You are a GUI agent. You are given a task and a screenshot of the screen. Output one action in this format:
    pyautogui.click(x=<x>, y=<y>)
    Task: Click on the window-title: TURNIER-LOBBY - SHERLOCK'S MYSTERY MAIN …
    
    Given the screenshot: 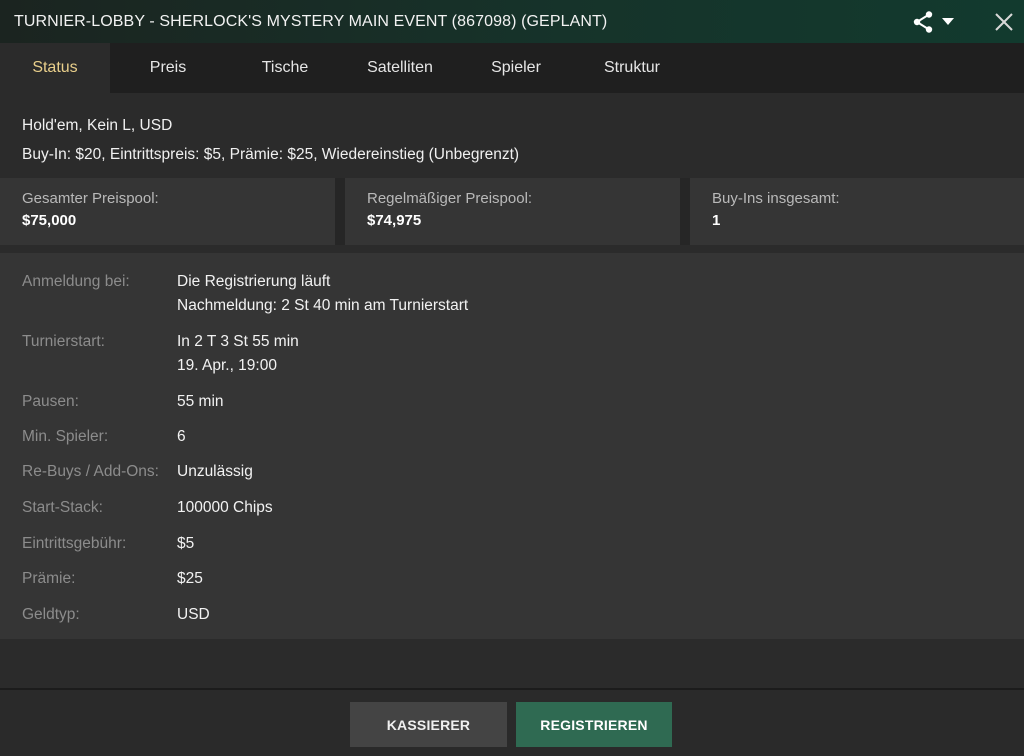 What is the action you would take?
    pyautogui.click(x=311, y=21)
    